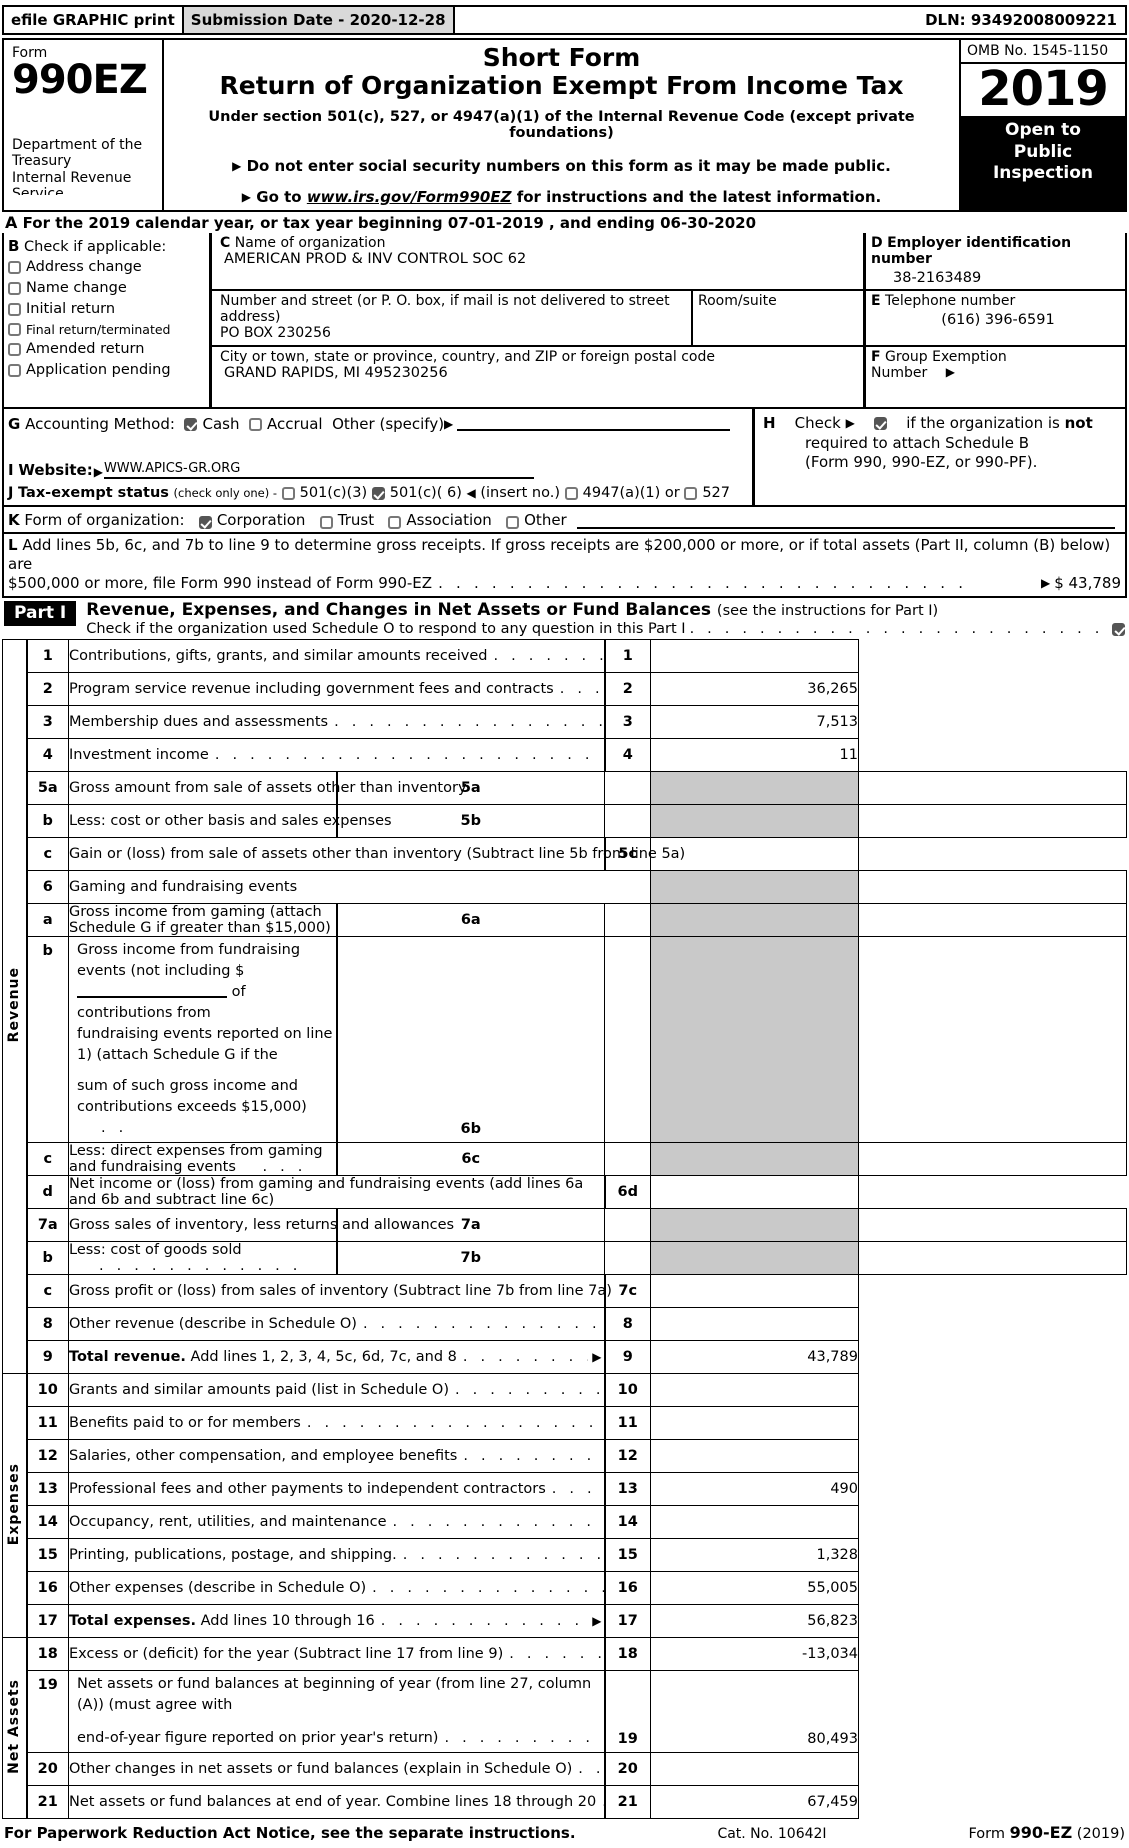 This screenshot has height=1848, width=1129. Describe the element at coordinates (395, 522) in the screenshot. I see `checkbox-association-icon` at that location.